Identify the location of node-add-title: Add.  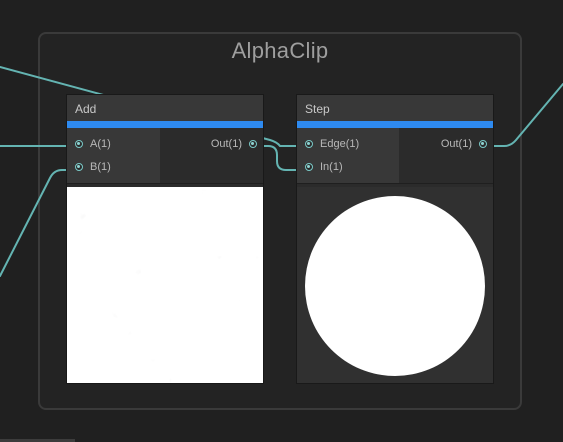
(165, 108).